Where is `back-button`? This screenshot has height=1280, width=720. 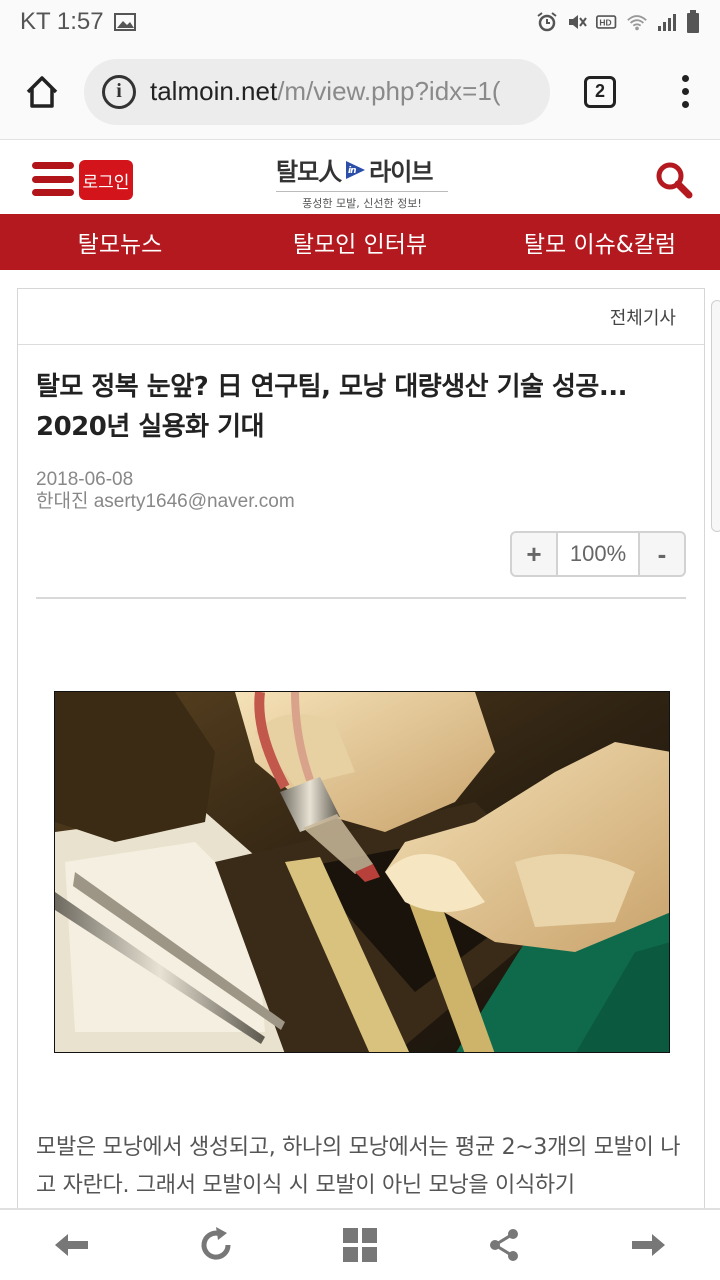
back-button is located at coordinates (72, 1245).